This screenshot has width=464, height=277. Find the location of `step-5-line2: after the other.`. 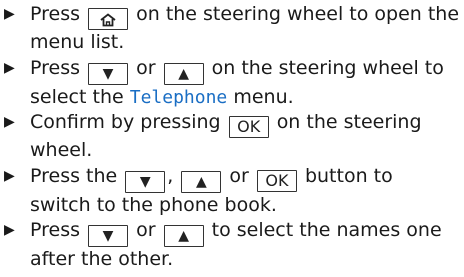

step-5-line2: after the other. is located at coordinates (102, 259).